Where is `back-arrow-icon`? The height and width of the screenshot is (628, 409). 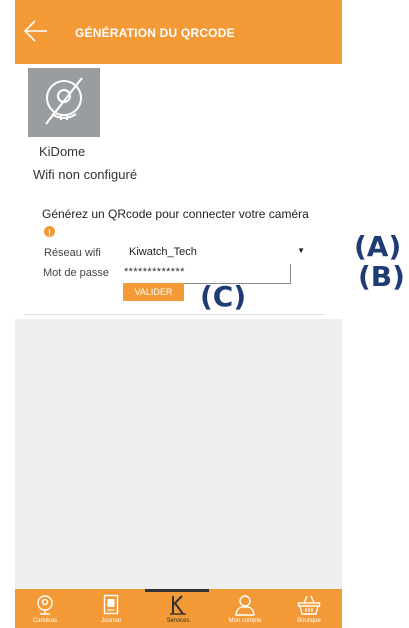 back-arrow-icon is located at coordinates (36, 31).